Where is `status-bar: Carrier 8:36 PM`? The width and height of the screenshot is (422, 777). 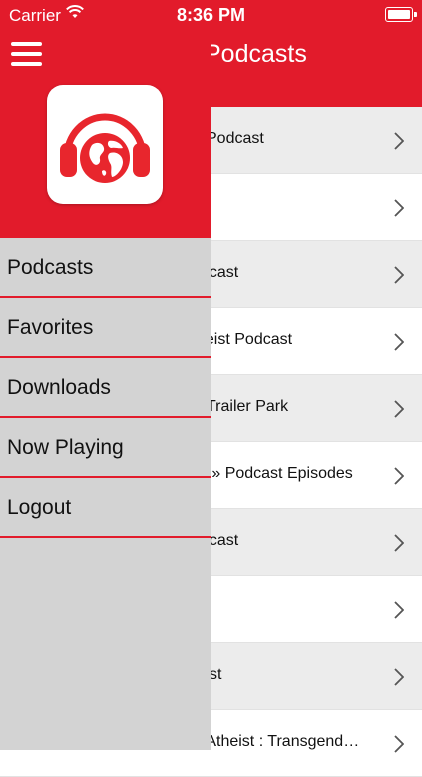
status-bar: Carrier 8:36 PM is located at coordinates (211, 15).